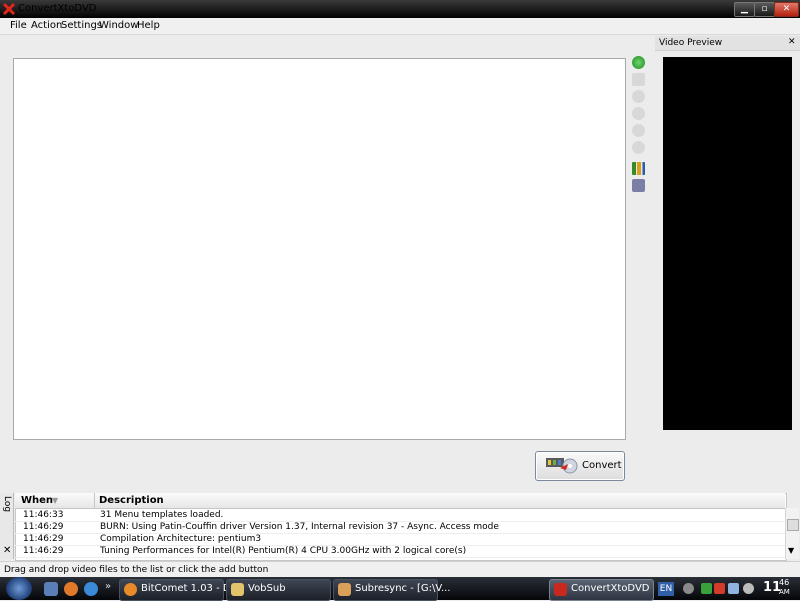  I want to click on menu-file: File, so click(18, 26).